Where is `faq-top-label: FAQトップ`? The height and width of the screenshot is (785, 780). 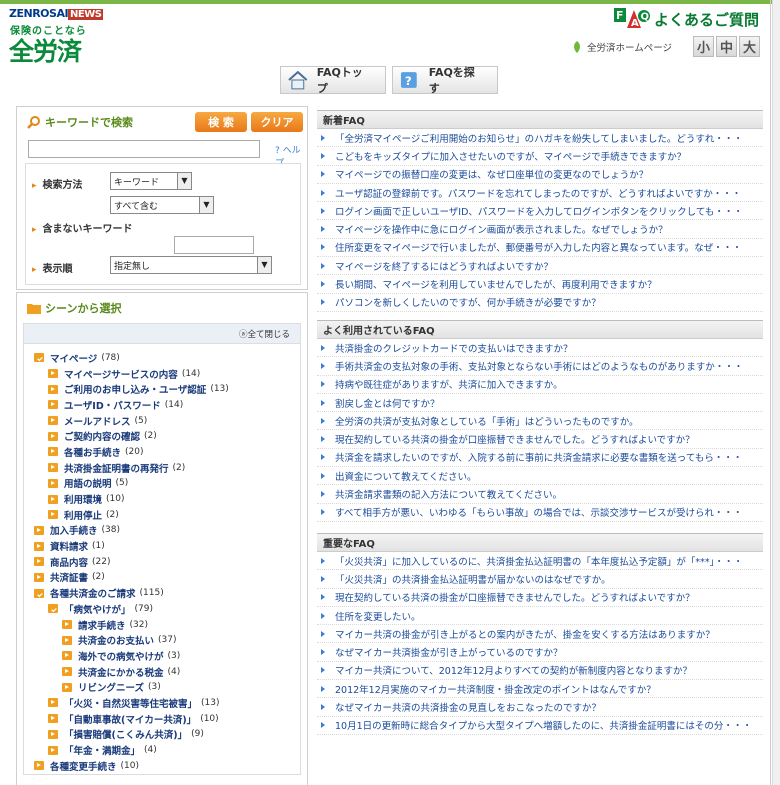 faq-top-label: FAQトップ is located at coordinates (339, 80).